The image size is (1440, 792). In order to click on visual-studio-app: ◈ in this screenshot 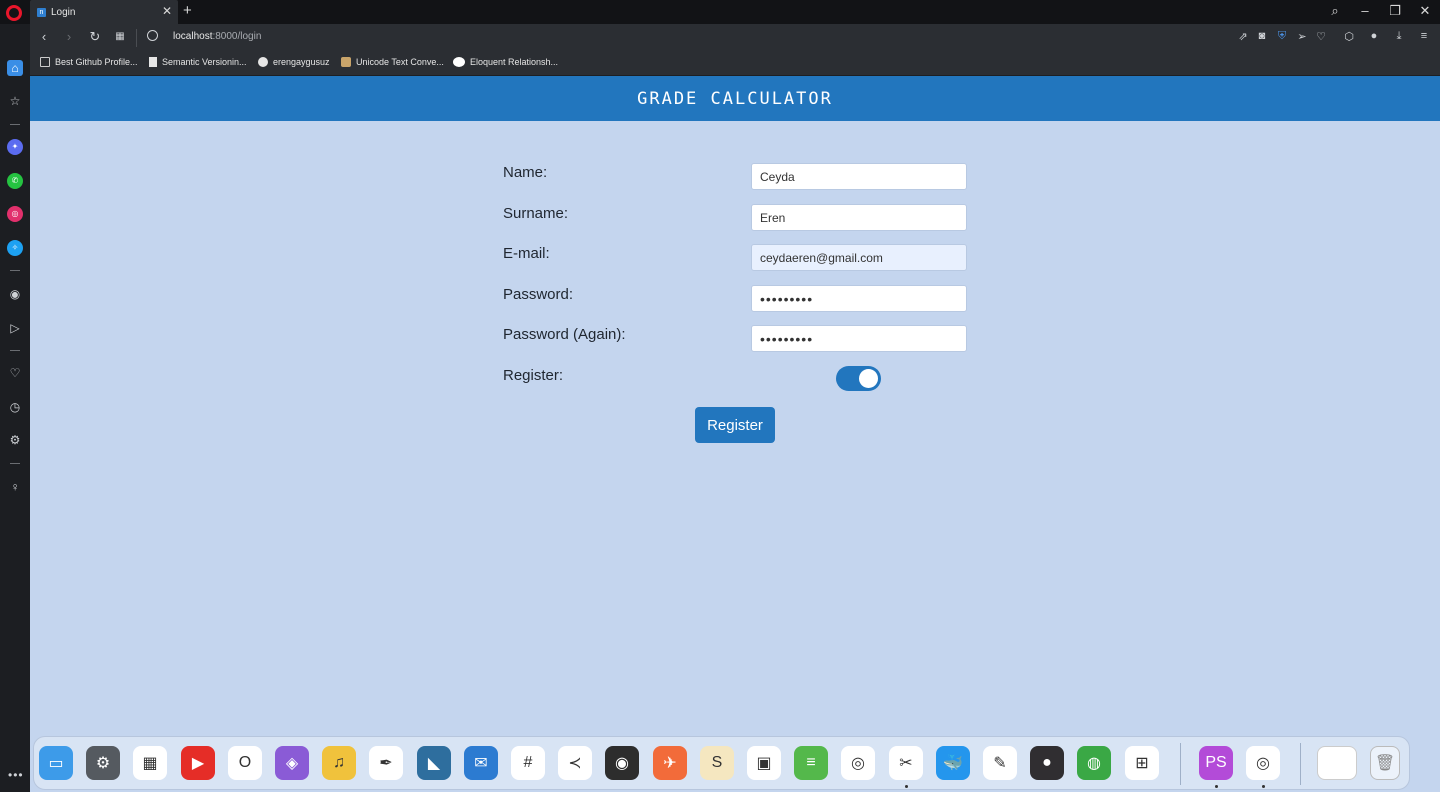, I will do `click(292, 763)`.